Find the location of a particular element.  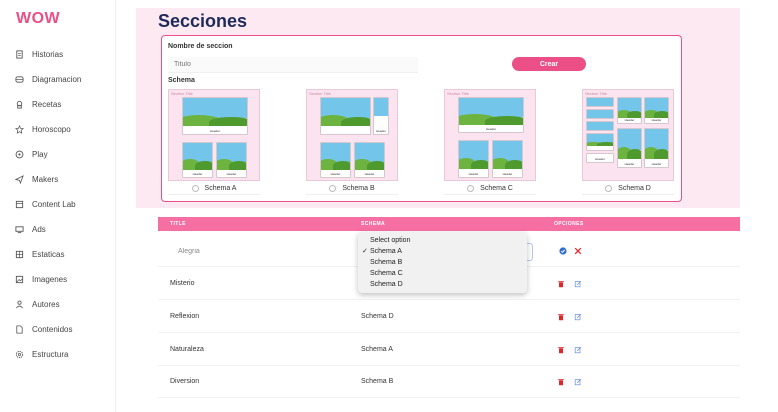

schema-radio-c: Schema C is located at coordinates (490, 189).